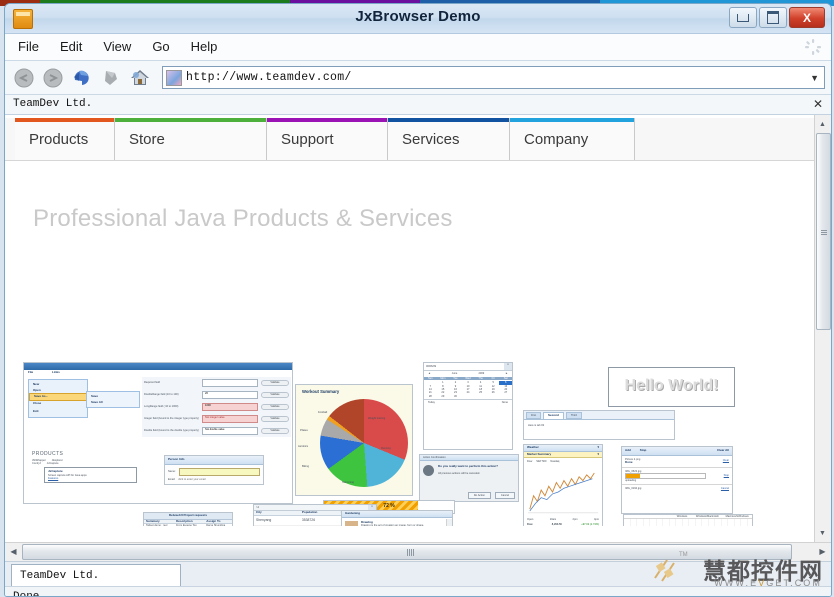  Describe the element at coordinates (813, 47) in the screenshot. I see `throbber-icon` at that location.